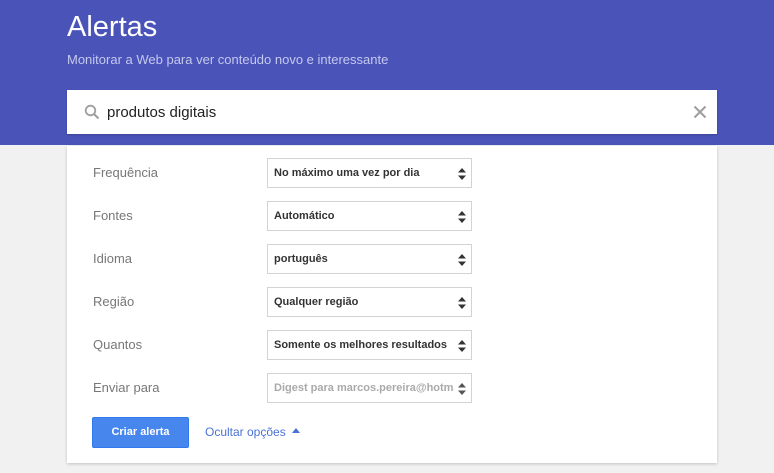  Describe the element at coordinates (369, 259) in the screenshot. I see `language-select: português` at that location.